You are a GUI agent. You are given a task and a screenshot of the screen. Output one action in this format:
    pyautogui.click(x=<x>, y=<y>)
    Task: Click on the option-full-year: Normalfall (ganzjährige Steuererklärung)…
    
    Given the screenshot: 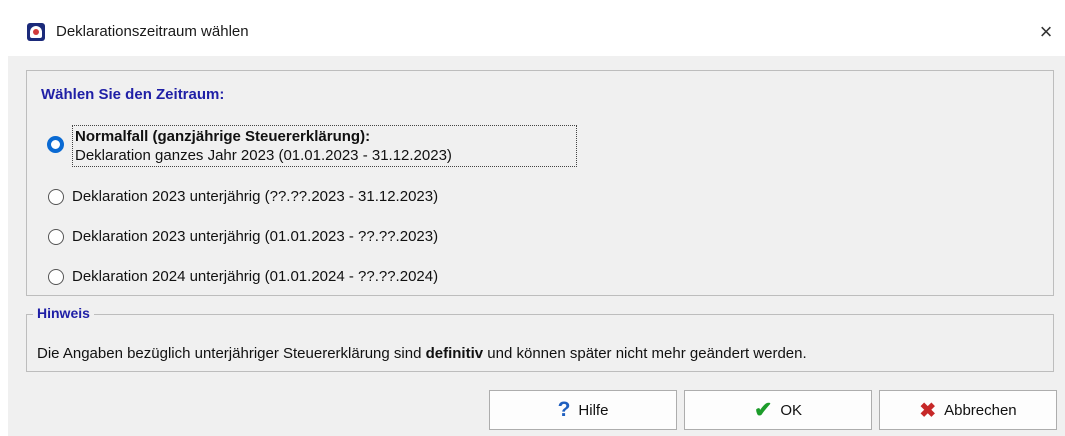 What is the action you would take?
    pyautogui.click(x=324, y=146)
    